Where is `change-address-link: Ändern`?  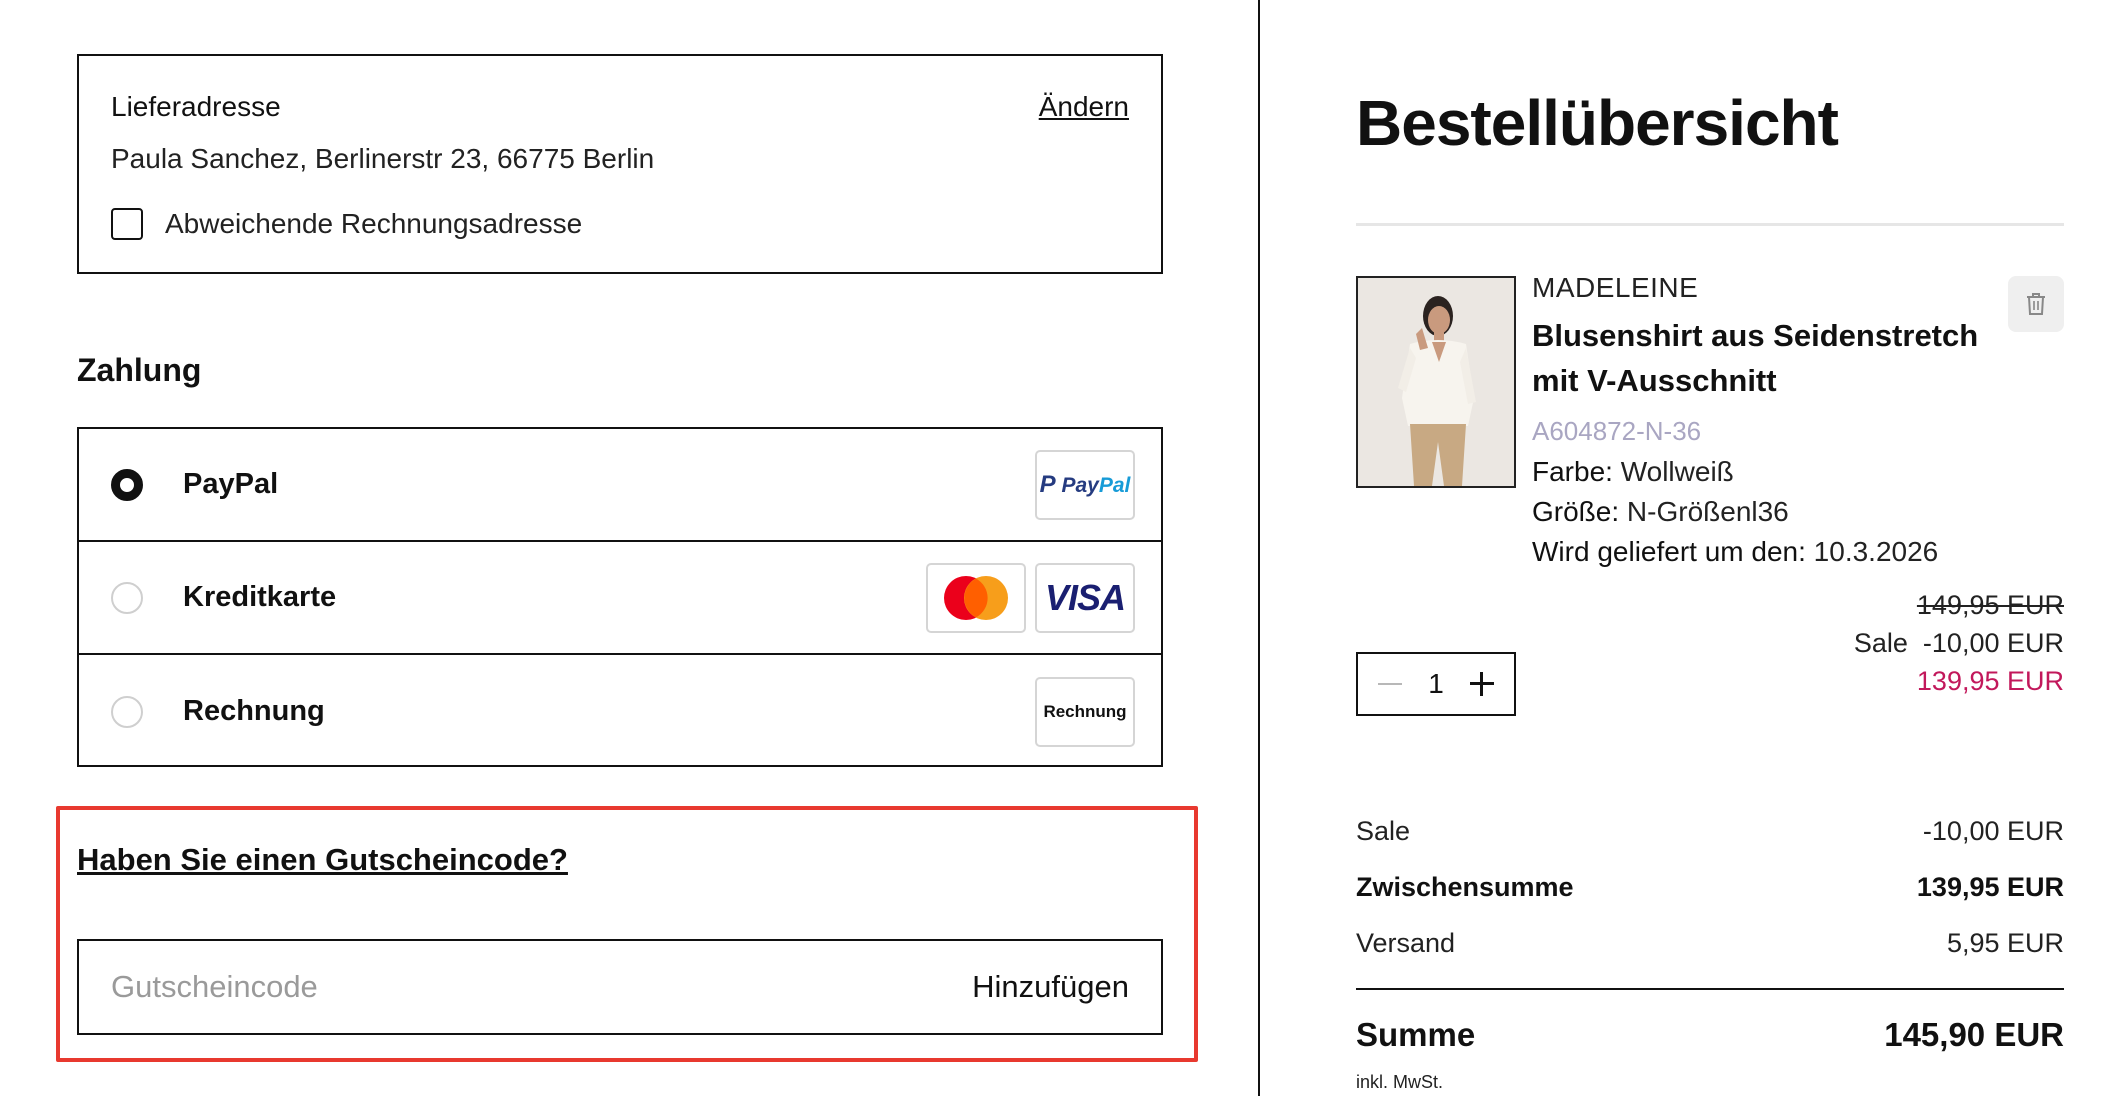
change-address-link: Ändern is located at coordinates (1084, 107).